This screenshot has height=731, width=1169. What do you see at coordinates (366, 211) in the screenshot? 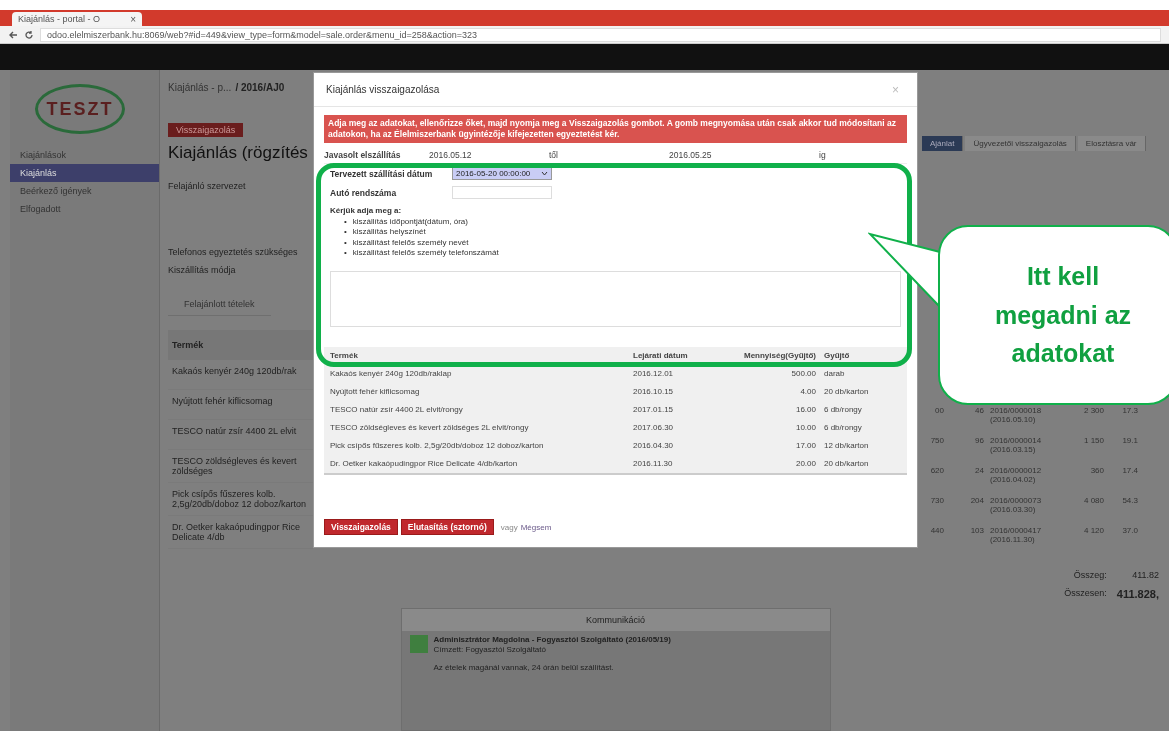
I see `note-title: Kérjük adja meg a:` at bounding box center [366, 211].